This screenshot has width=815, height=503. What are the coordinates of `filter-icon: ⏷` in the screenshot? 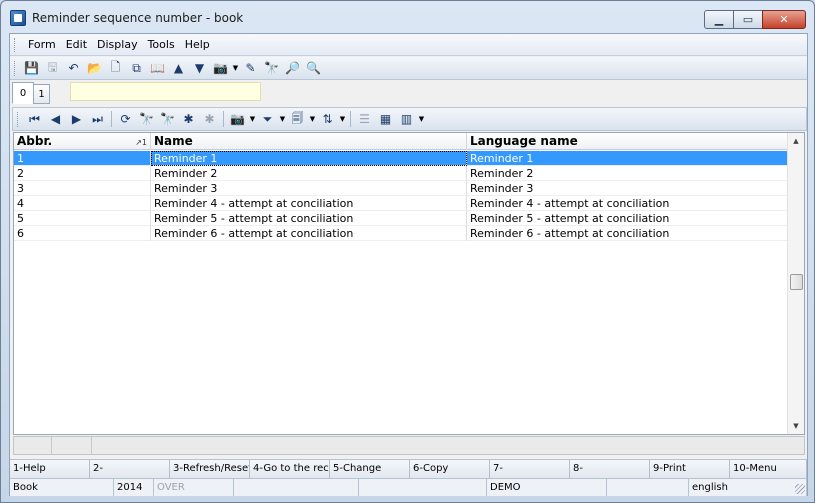 It's located at (267, 119).